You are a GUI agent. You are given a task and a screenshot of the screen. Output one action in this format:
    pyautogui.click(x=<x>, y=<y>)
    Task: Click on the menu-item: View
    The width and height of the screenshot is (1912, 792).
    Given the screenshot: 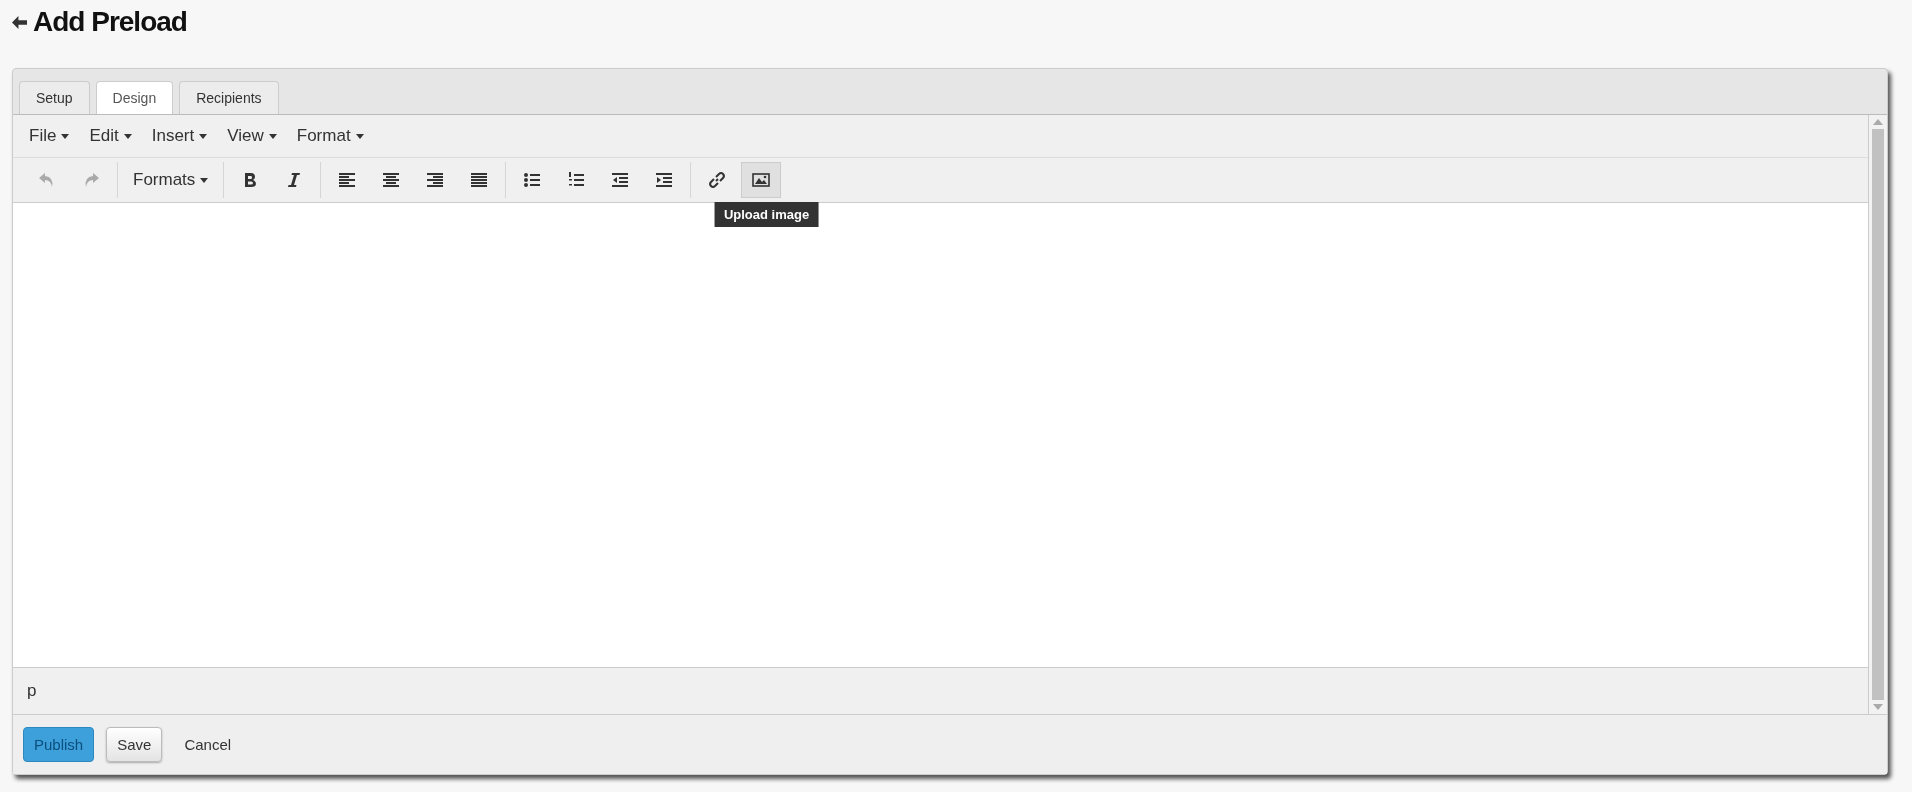 What is the action you would take?
    pyautogui.click(x=252, y=136)
    